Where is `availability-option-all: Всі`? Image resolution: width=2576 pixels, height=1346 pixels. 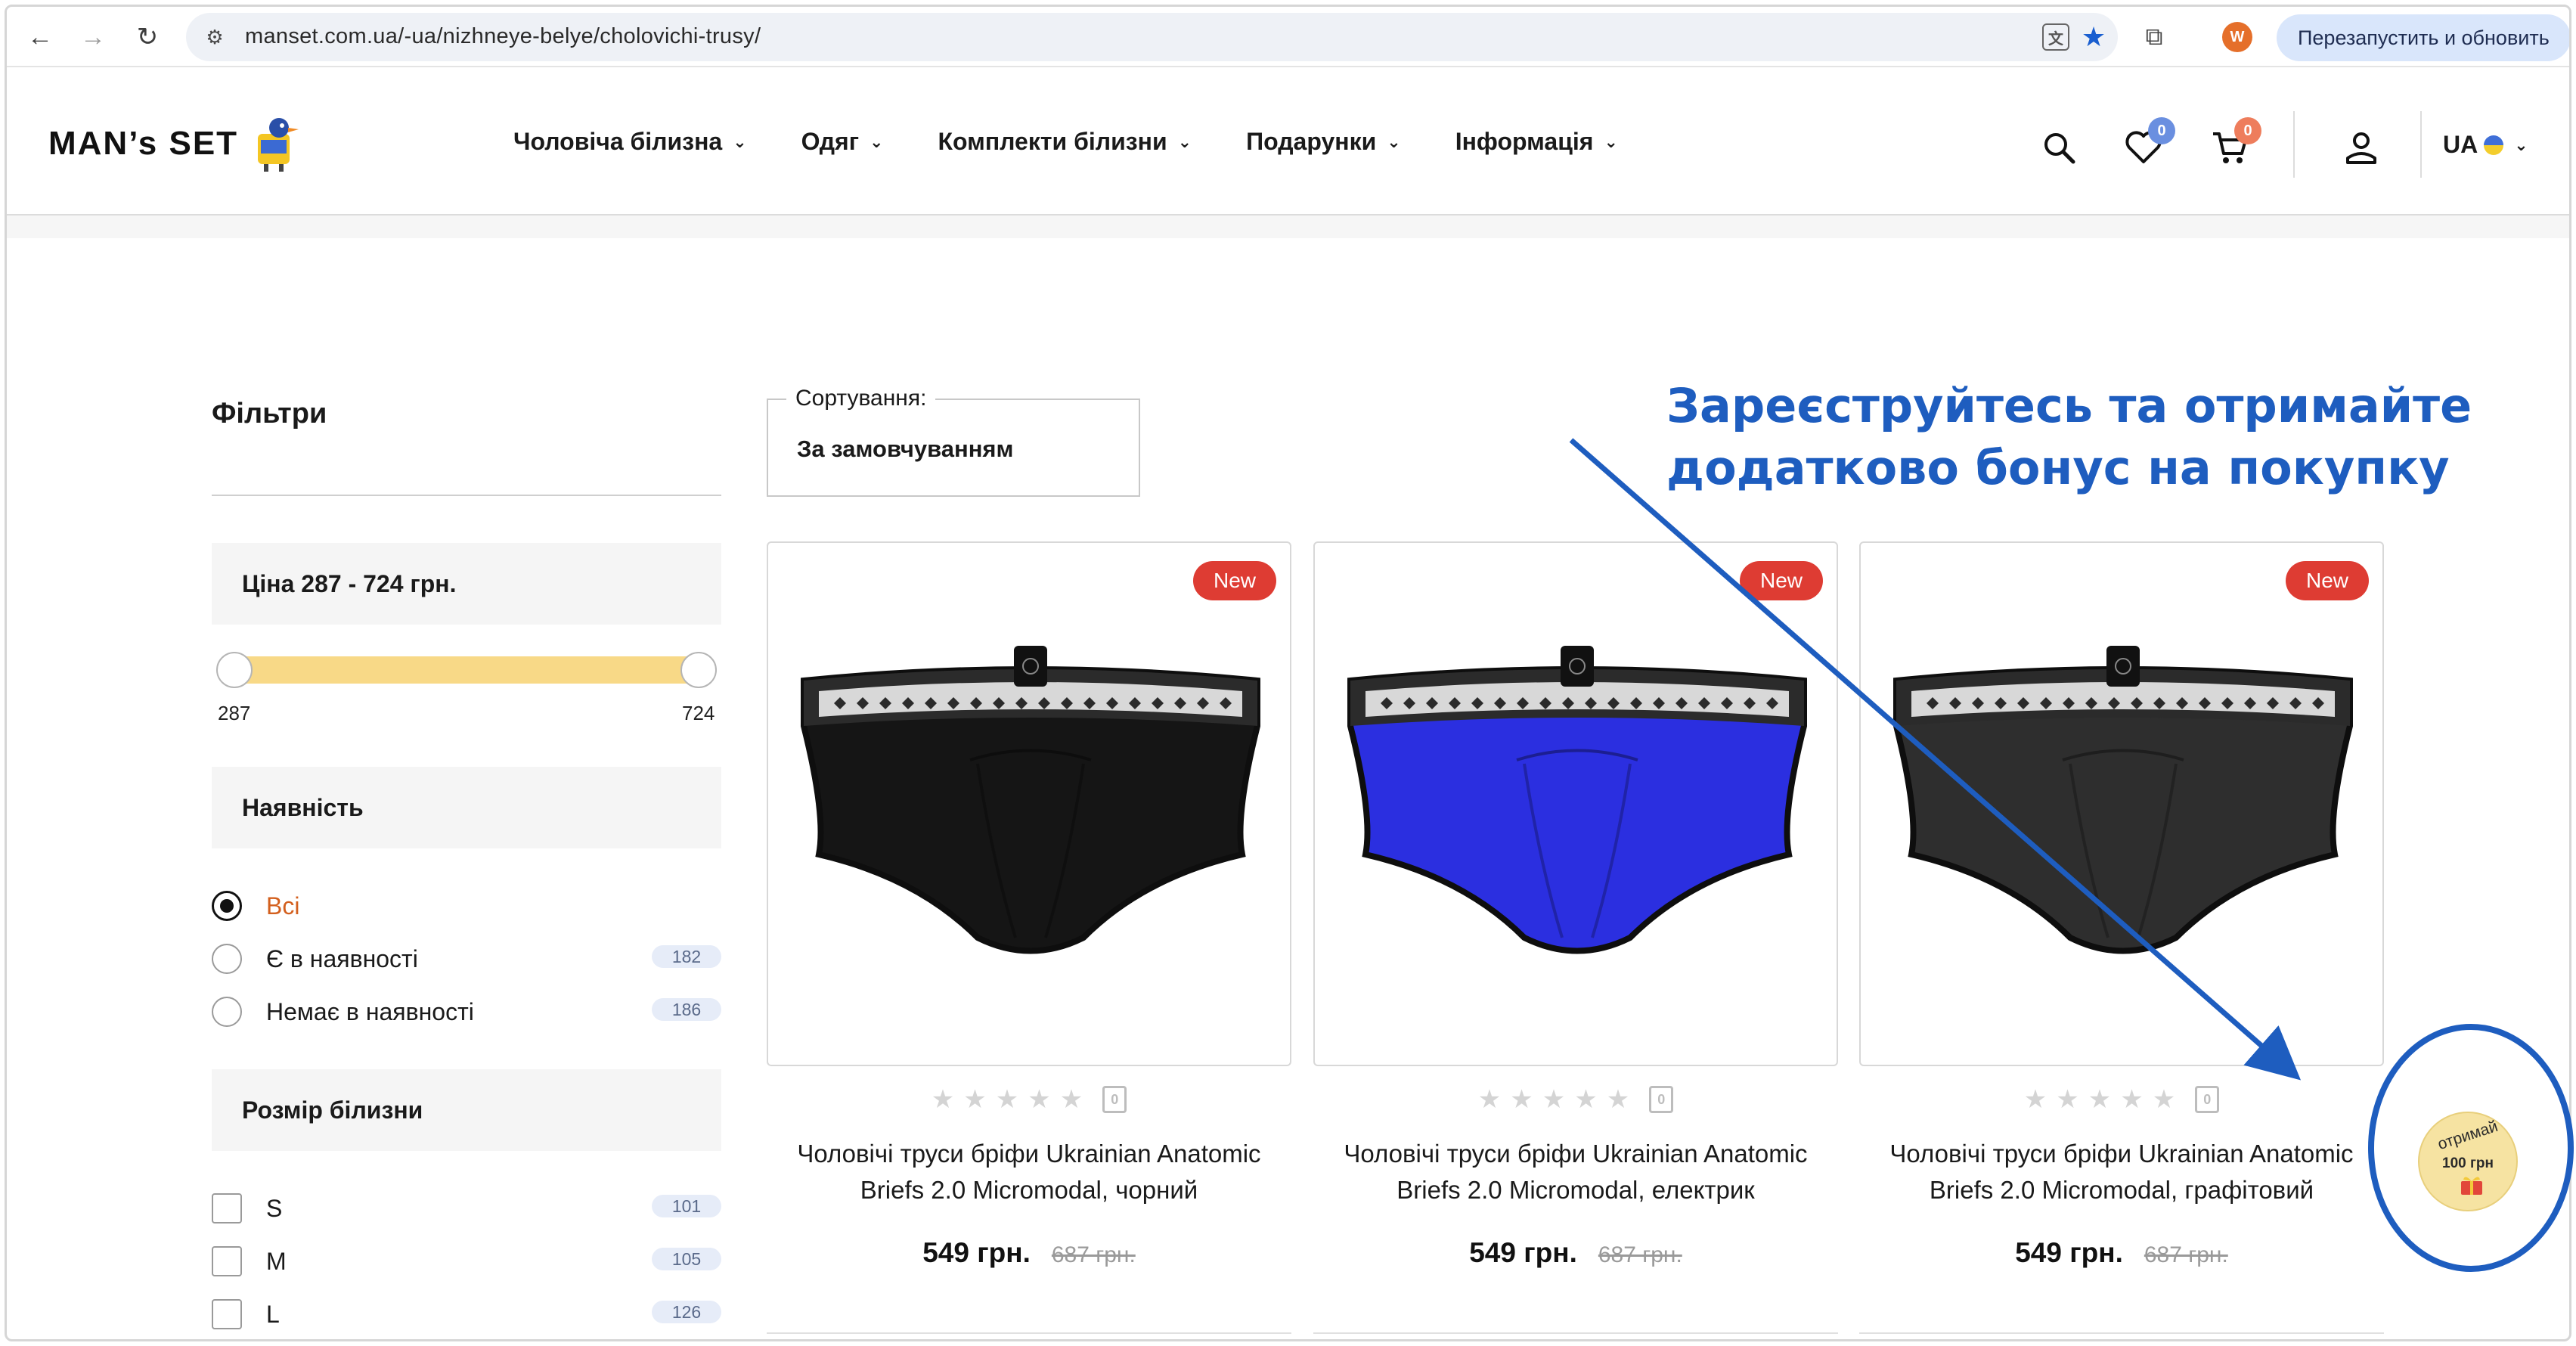
availability-option-all: Всі is located at coordinates (256, 906).